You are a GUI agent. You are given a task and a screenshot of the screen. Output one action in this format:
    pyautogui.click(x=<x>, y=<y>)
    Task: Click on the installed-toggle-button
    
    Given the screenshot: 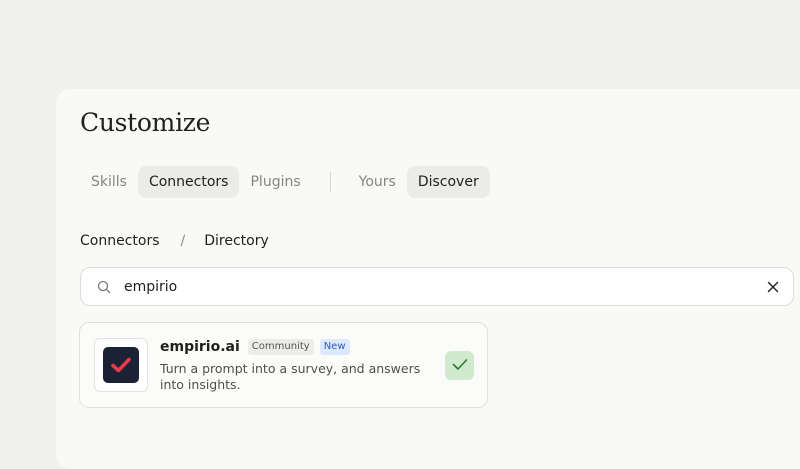 What is the action you would take?
    pyautogui.click(x=459, y=365)
    